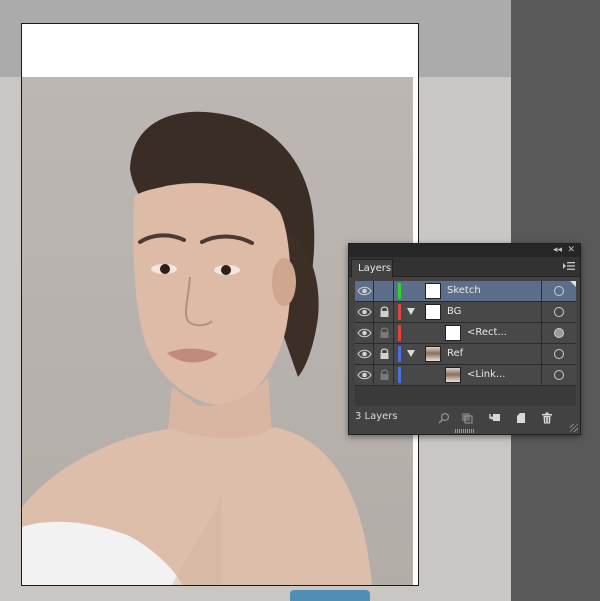 Image resolution: width=600 pixels, height=601 pixels. I want to click on create-new-layer-icon, so click(521, 418).